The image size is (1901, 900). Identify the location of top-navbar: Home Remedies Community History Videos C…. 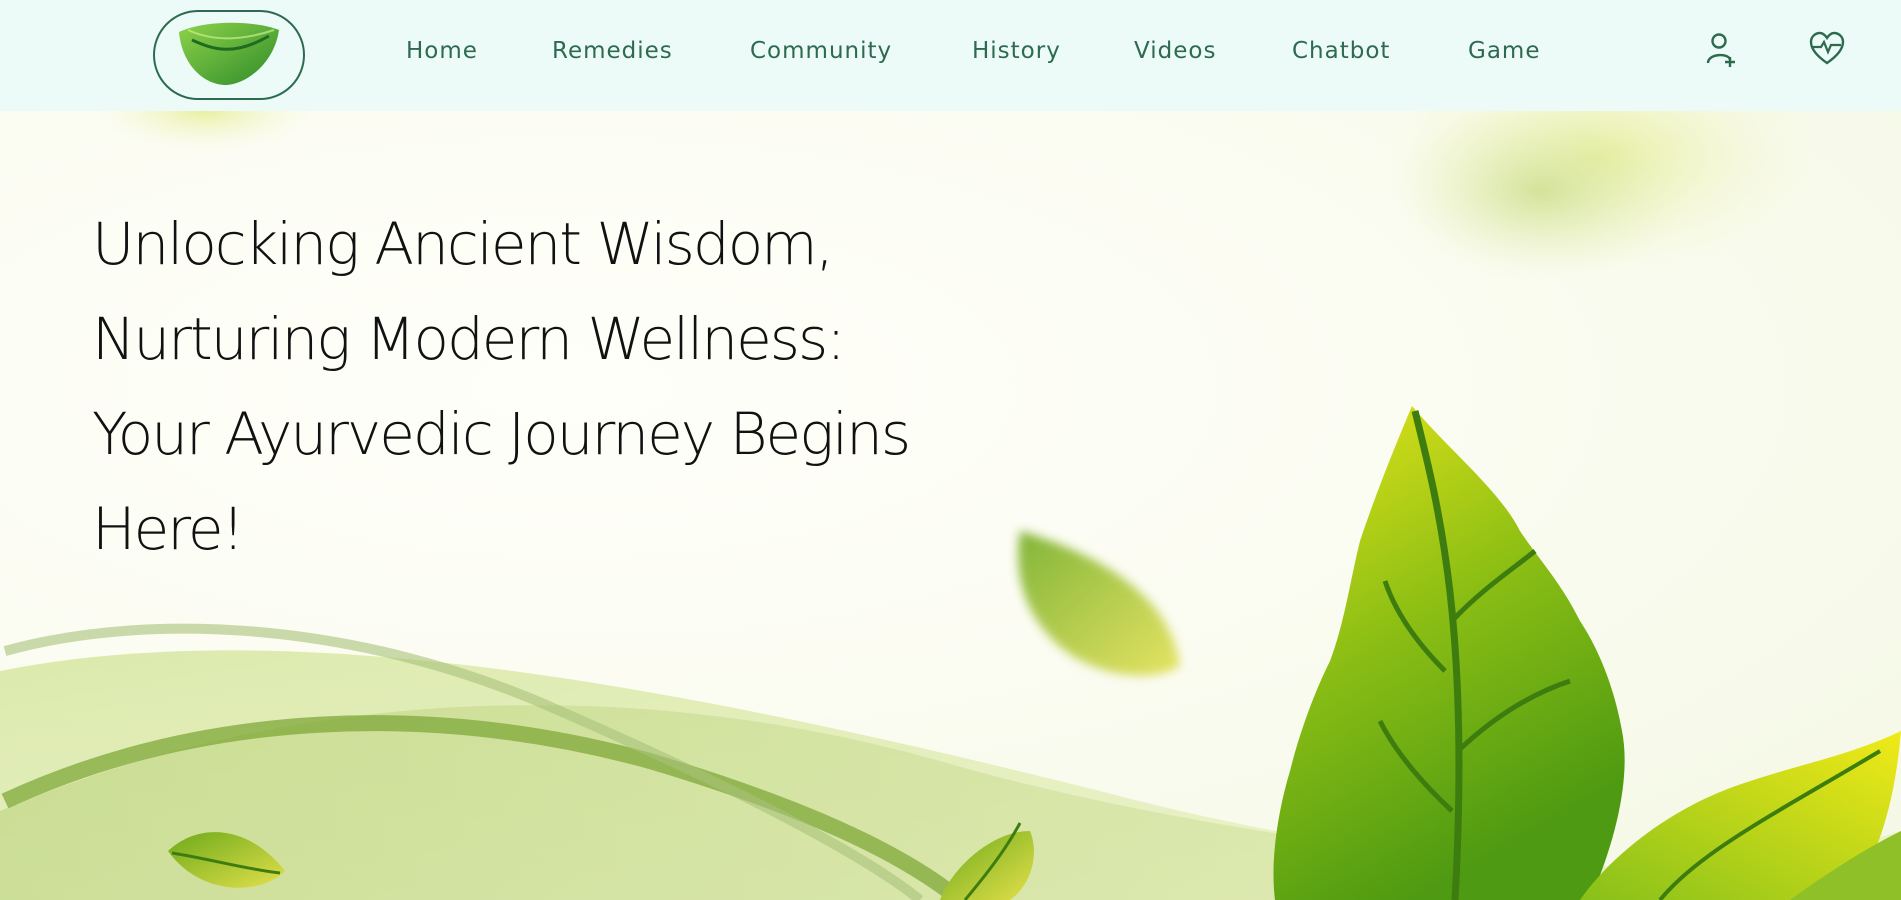
(950, 55).